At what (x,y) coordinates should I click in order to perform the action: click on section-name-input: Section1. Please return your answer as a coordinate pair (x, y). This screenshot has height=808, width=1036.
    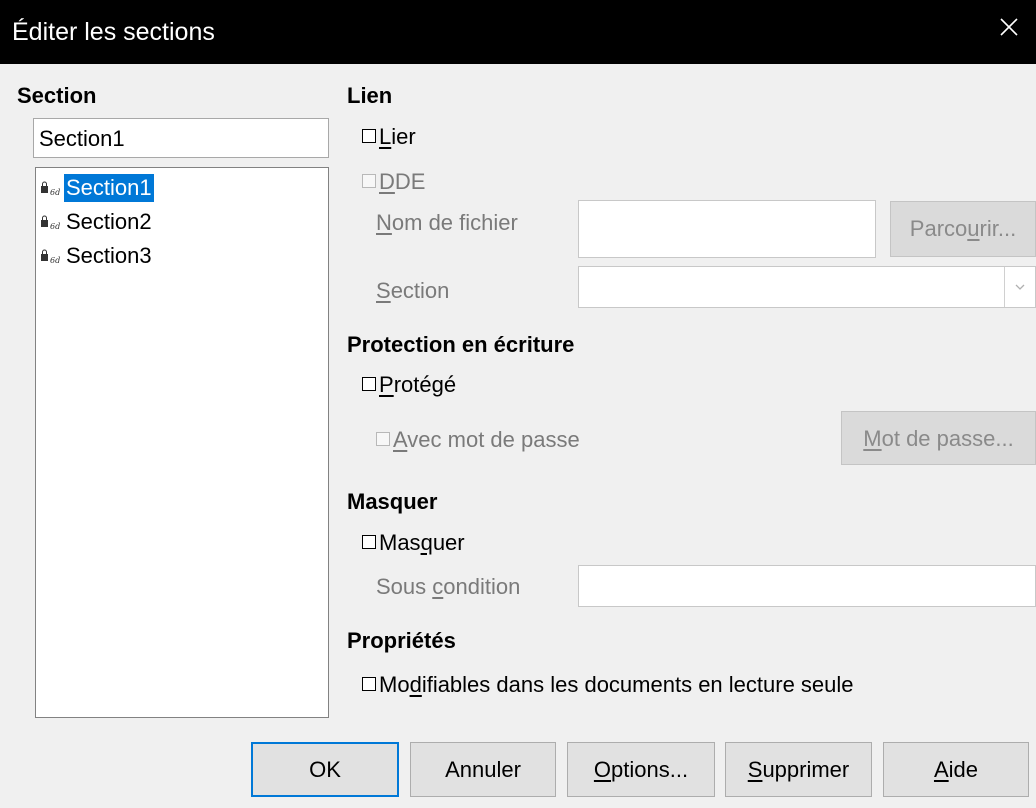
    Looking at the image, I should click on (181, 138).